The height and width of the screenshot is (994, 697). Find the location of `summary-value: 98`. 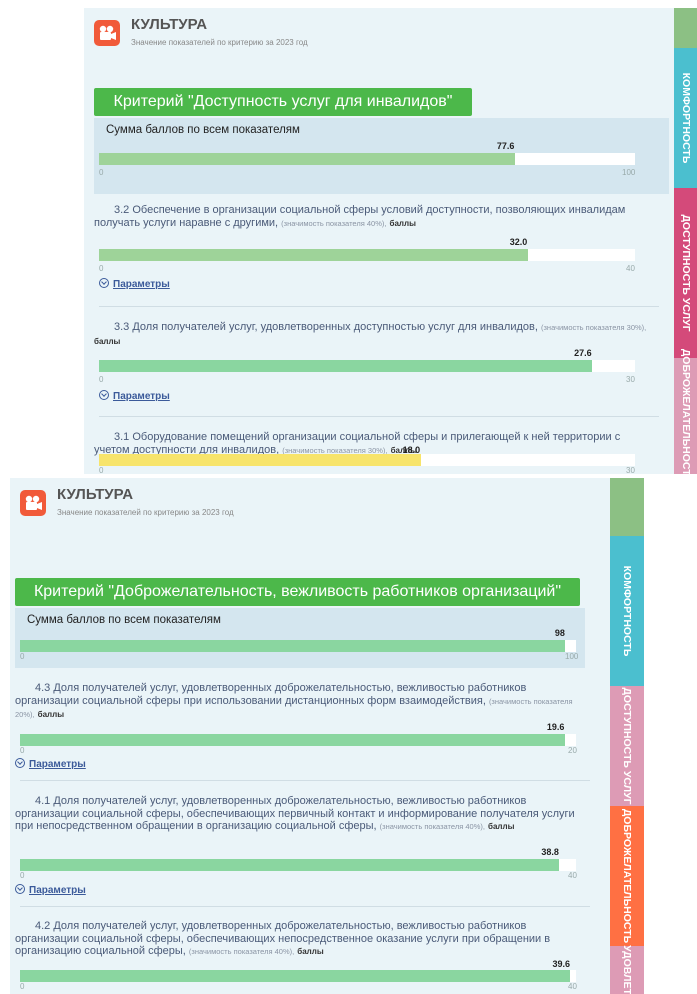

summary-value: 98 is located at coordinates (559, 633).